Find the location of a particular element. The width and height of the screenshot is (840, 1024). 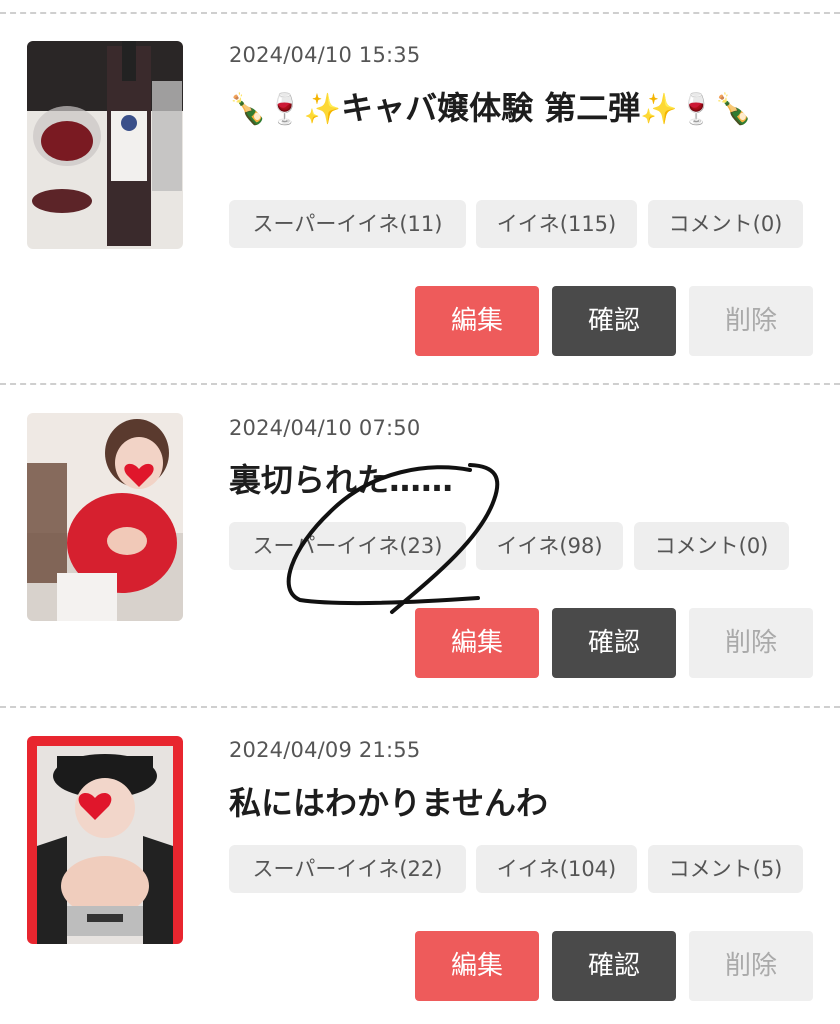

comment-chip: コメント(5) is located at coordinates (725, 869).